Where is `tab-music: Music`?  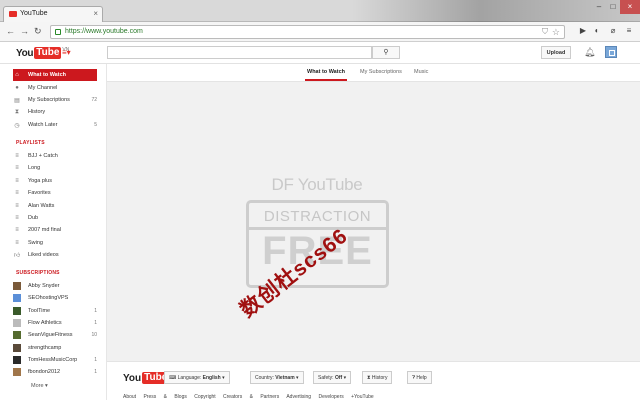
tab-music: Music is located at coordinates (421, 72).